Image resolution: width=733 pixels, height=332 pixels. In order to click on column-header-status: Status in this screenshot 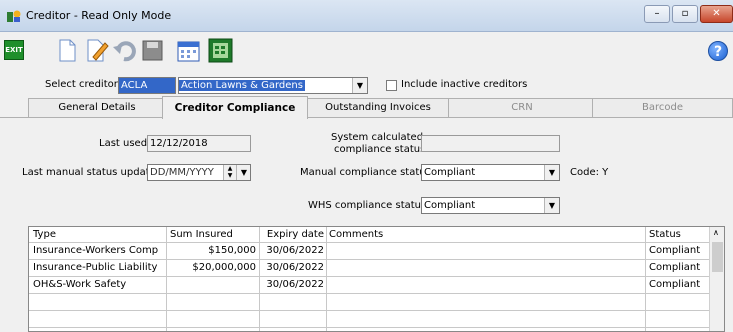, I will do `click(665, 234)`.